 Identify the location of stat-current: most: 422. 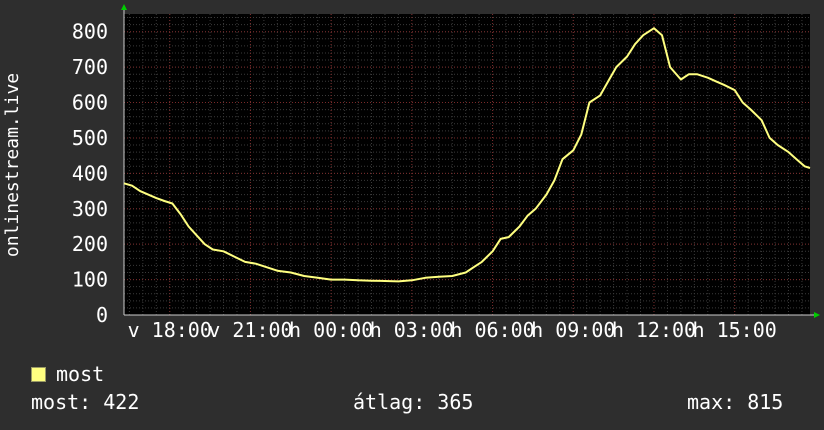
(85, 402).